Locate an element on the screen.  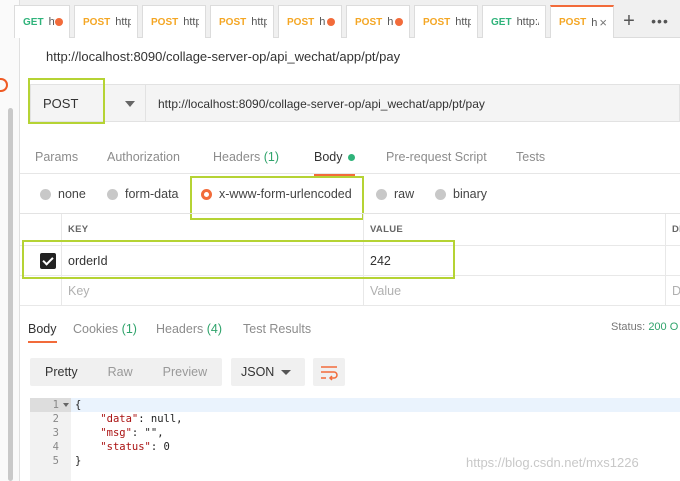
format-value: JSON is located at coordinates (258, 372).